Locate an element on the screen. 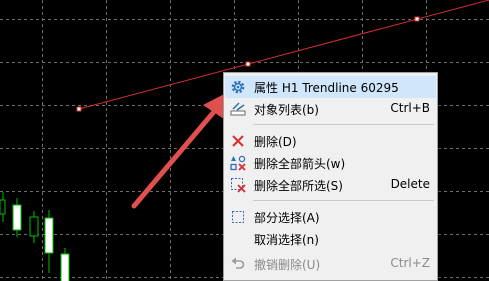  menu-item-label: 撤销删除(U) is located at coordinates (287, 265).